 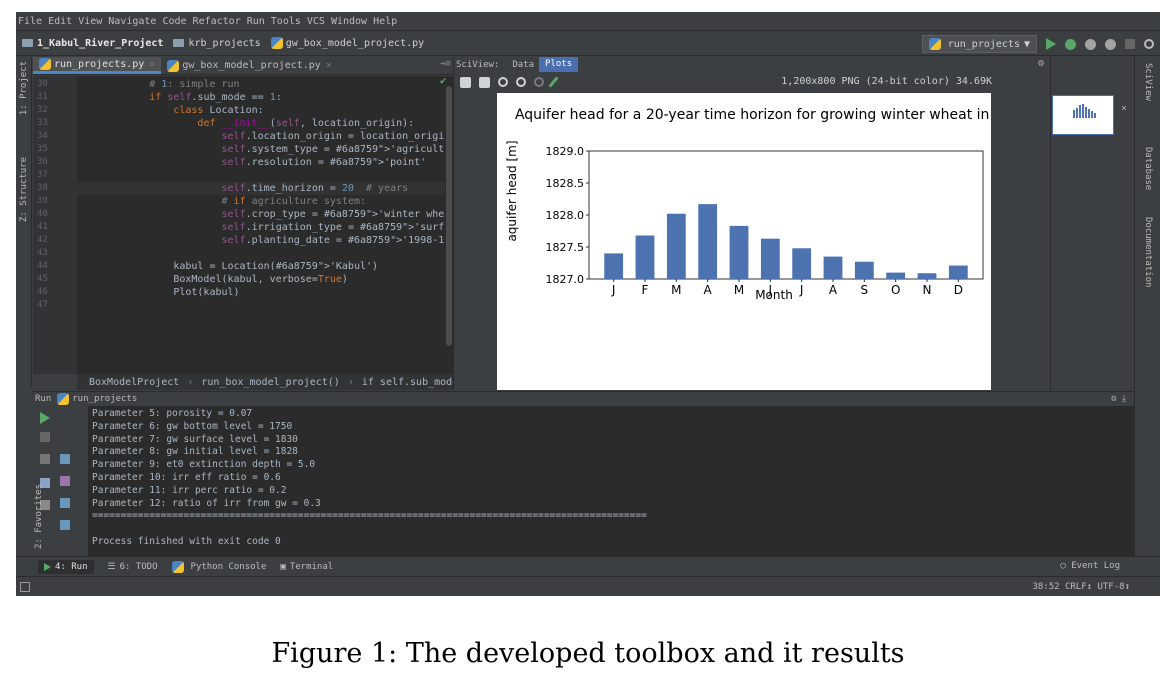 What do you see at coordinates (1070, 44) in the screenshot?
I see `debug-icon` at bounding box center [1070, 44].